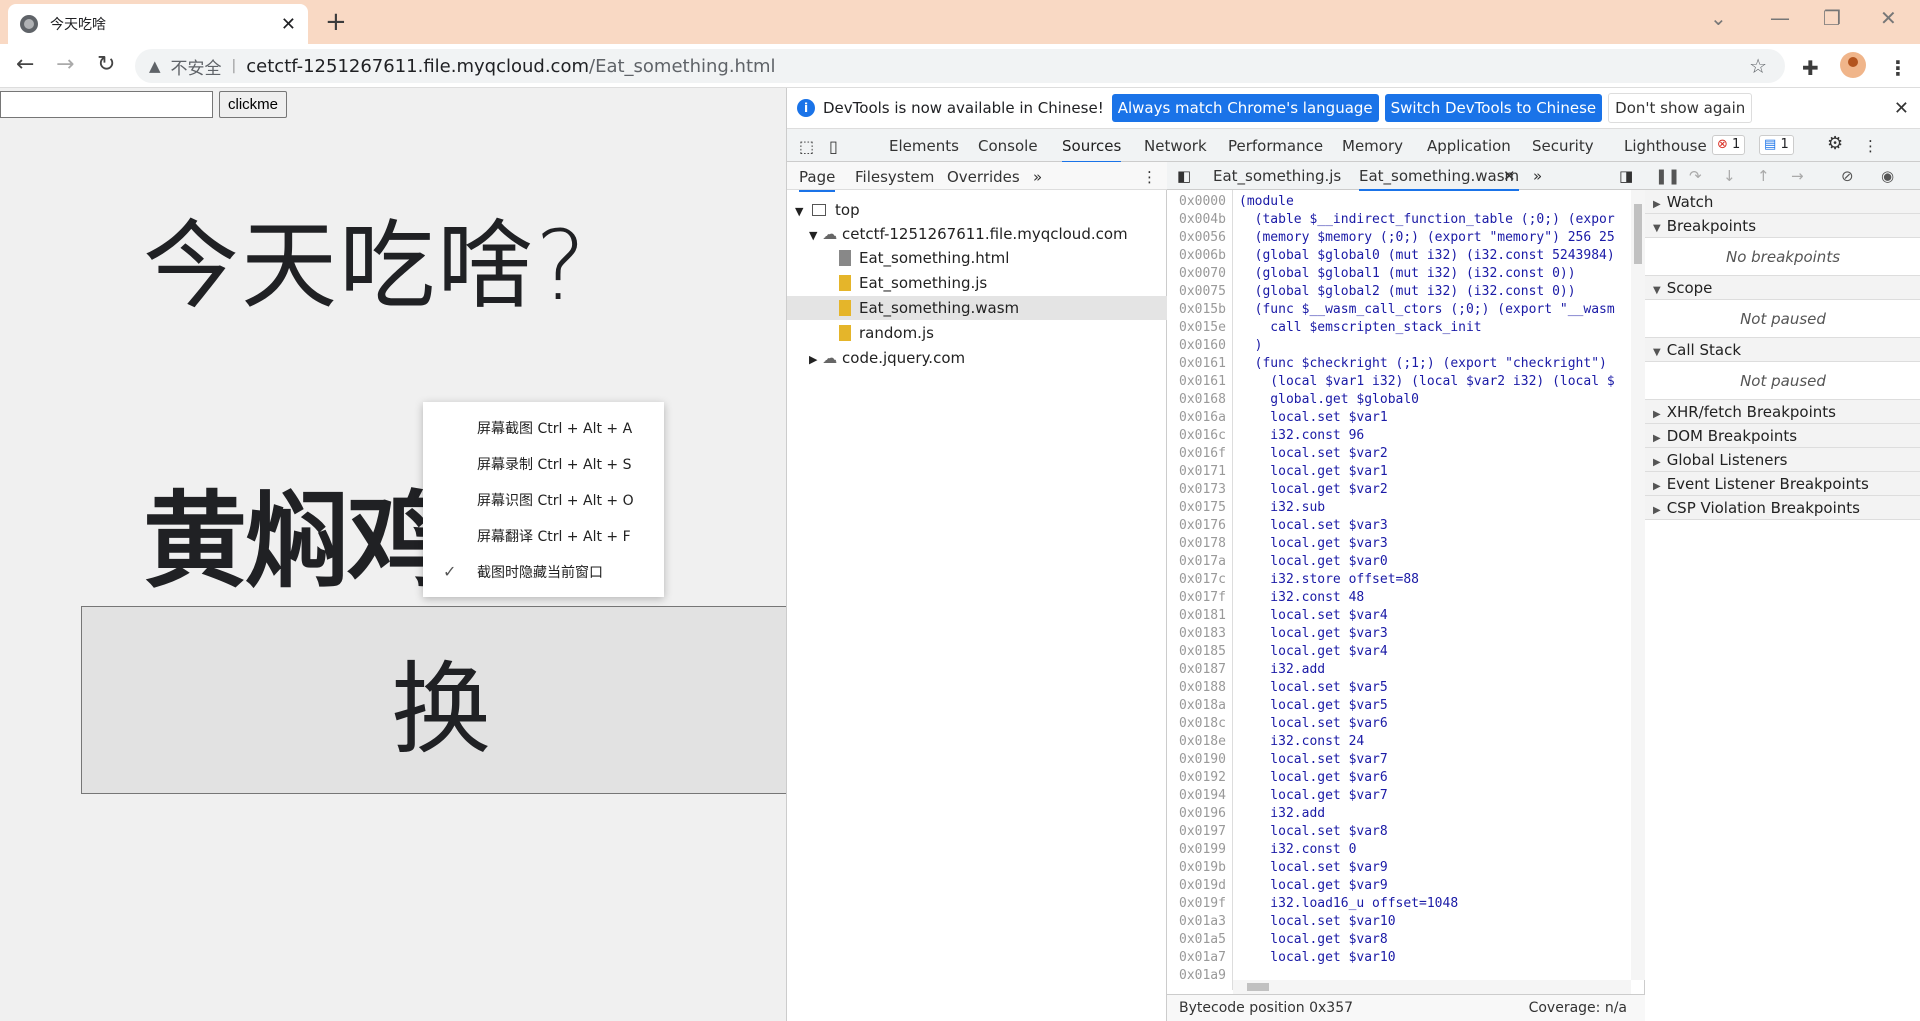  Describe the element at coordinates (1763, 176) in the screenshot. I see `step-out-icon: ↑` at that location.